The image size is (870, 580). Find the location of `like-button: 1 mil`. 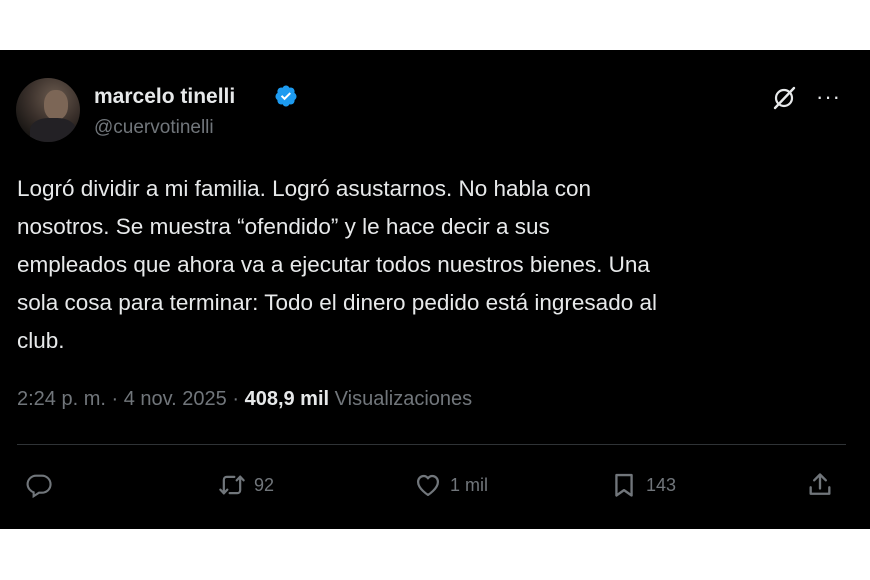

like-button: 1 mil is located at coordinates (451, 485).